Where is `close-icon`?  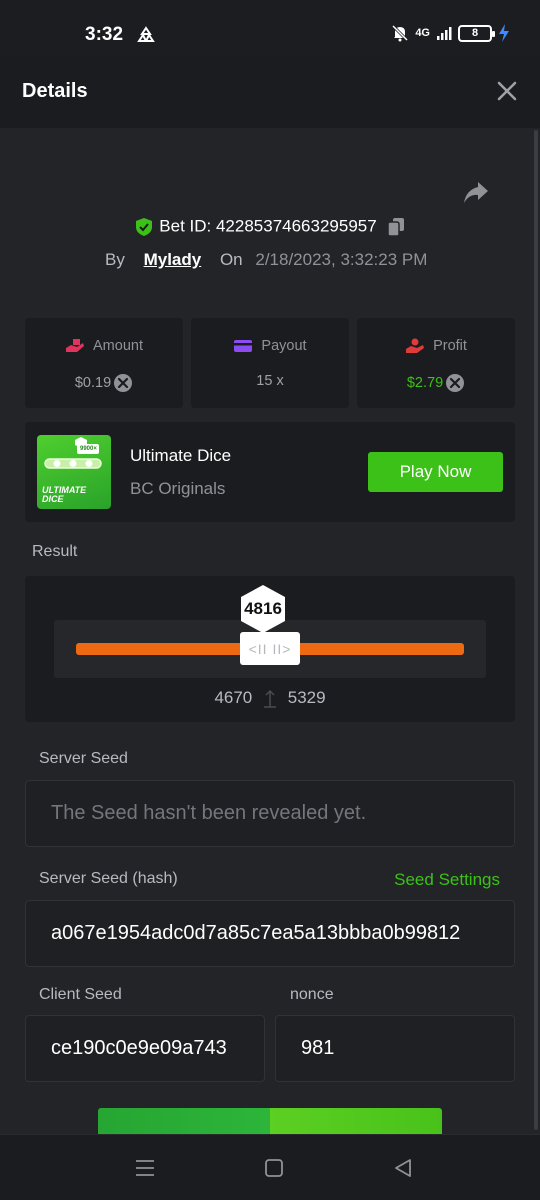
close-icon is located at coordinates (507, 91).